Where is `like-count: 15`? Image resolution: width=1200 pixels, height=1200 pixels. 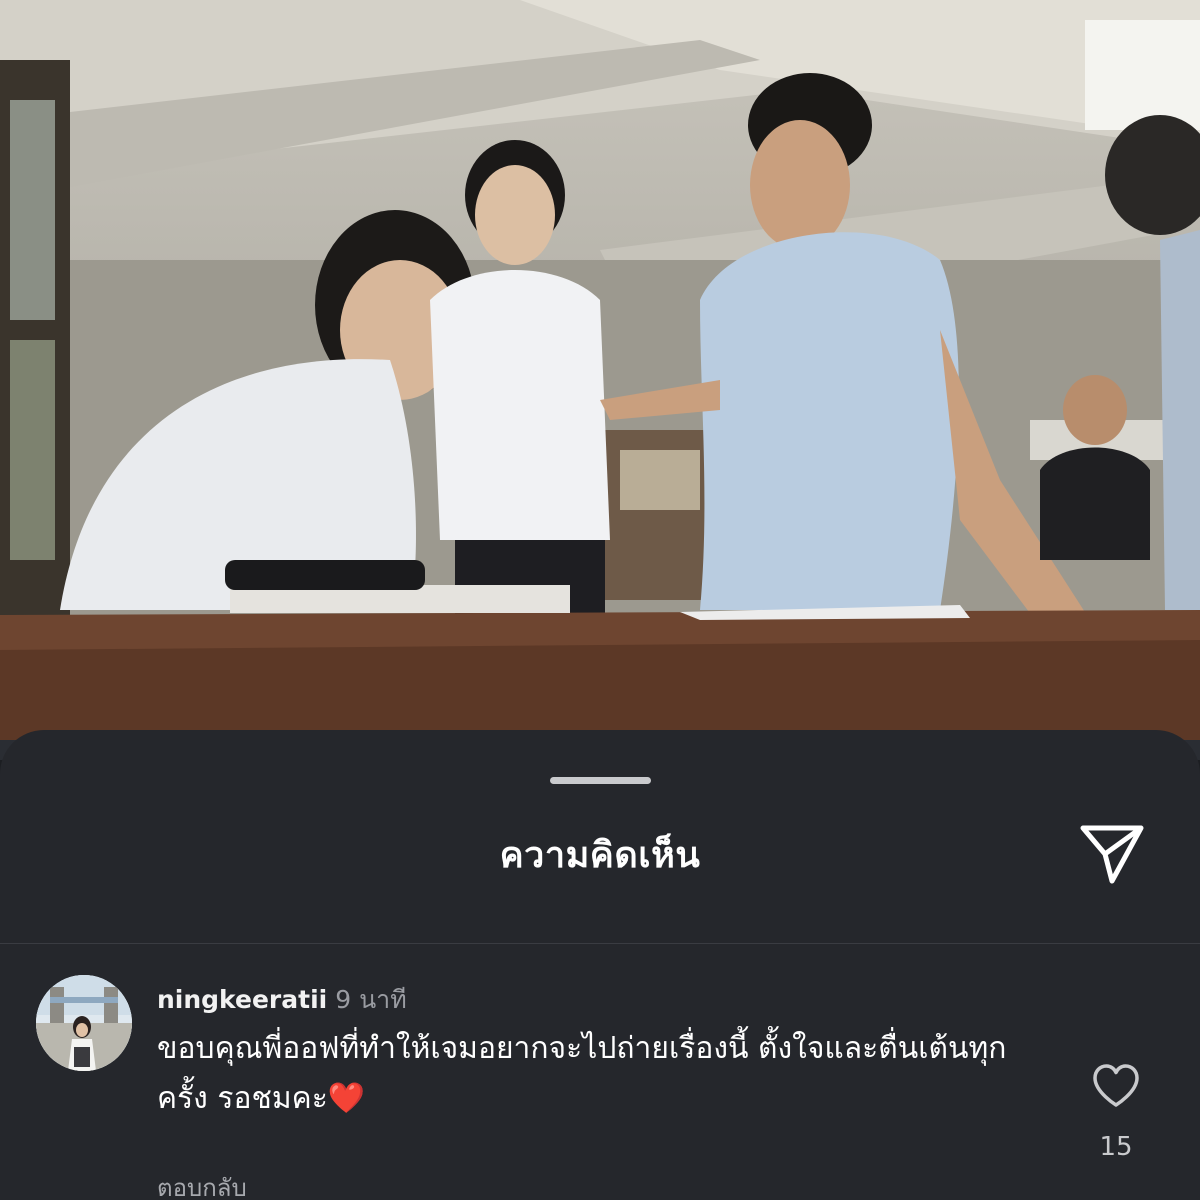 like-count: 15 is located at coordinates (1116, 1147).